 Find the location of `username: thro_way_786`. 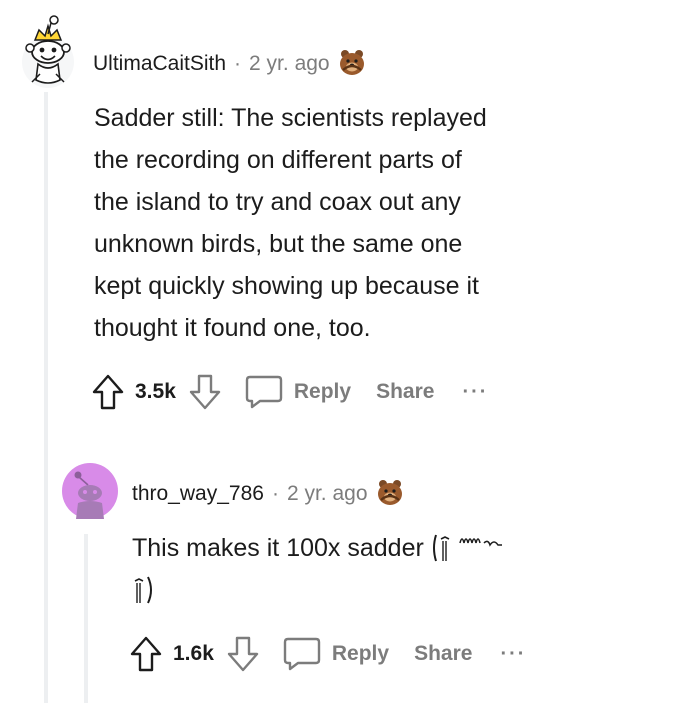

username: thro_way_786 is located at coordinates (198, 494).